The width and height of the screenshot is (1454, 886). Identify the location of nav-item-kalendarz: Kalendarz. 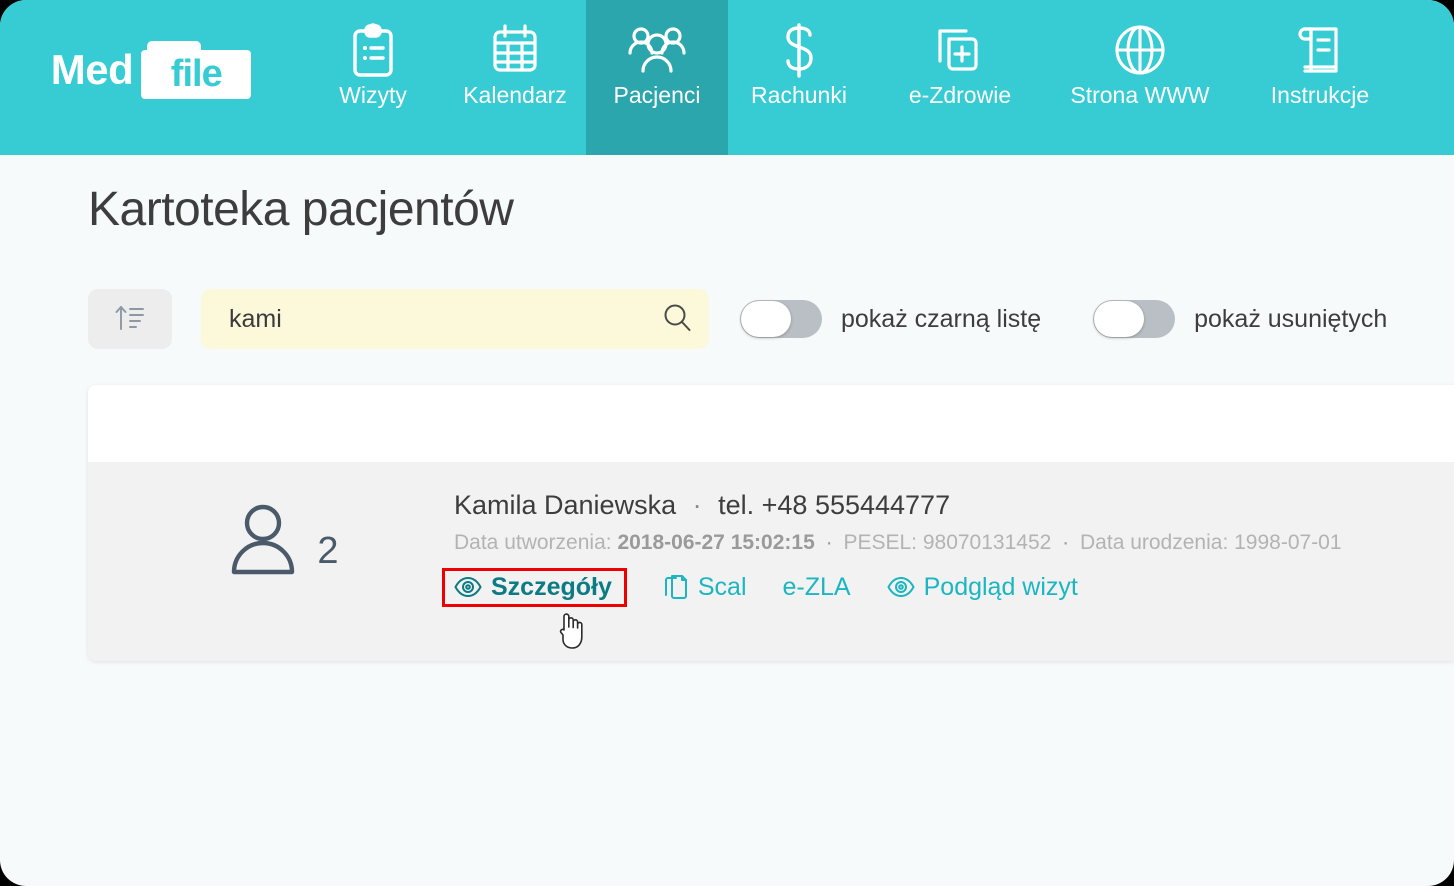
(515, 77).